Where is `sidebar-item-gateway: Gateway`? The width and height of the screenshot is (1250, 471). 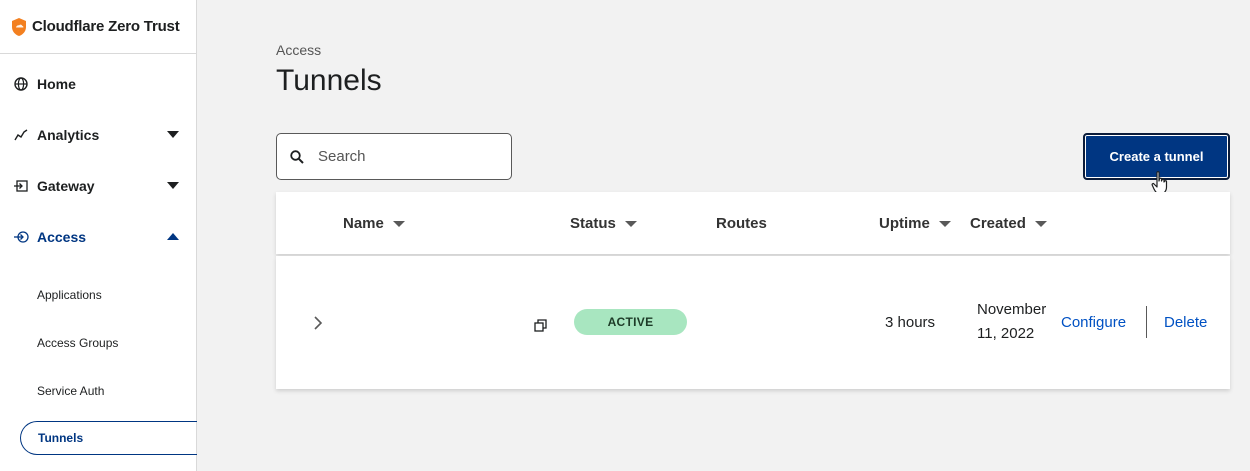 sidebar-item-gateway: Gateway is located at coordinates (98, 186).